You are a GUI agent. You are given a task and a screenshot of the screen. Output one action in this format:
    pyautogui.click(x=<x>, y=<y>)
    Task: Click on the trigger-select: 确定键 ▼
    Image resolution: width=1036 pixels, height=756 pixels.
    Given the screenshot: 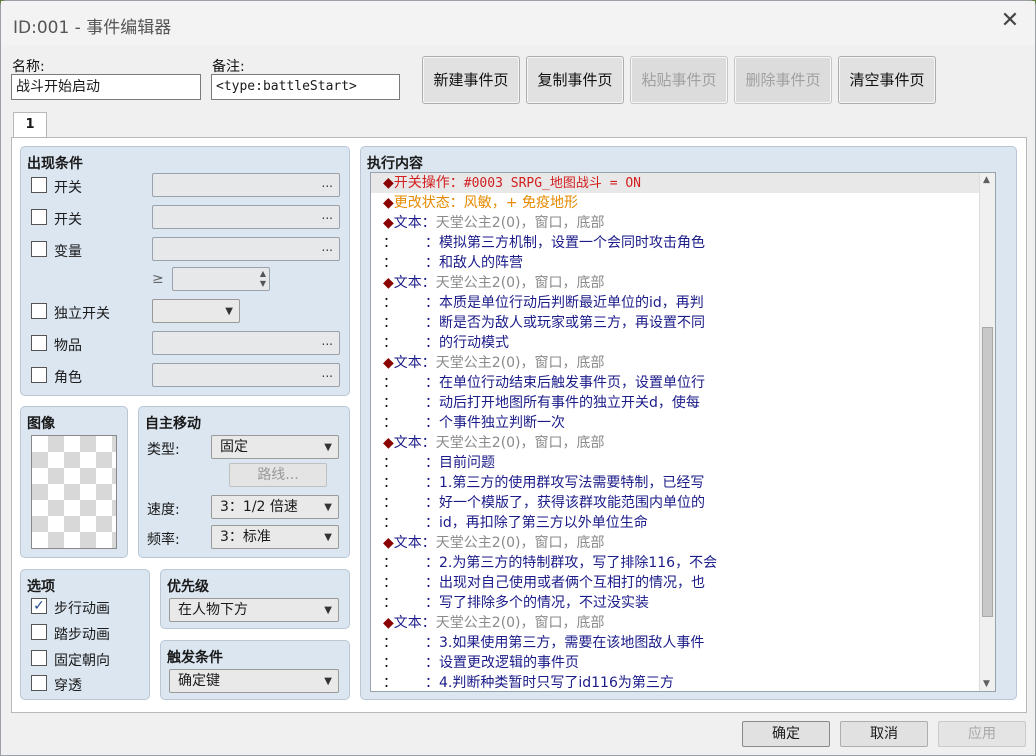 What is the action you would take?
    pyautogui.click(x=254, y=681)
    